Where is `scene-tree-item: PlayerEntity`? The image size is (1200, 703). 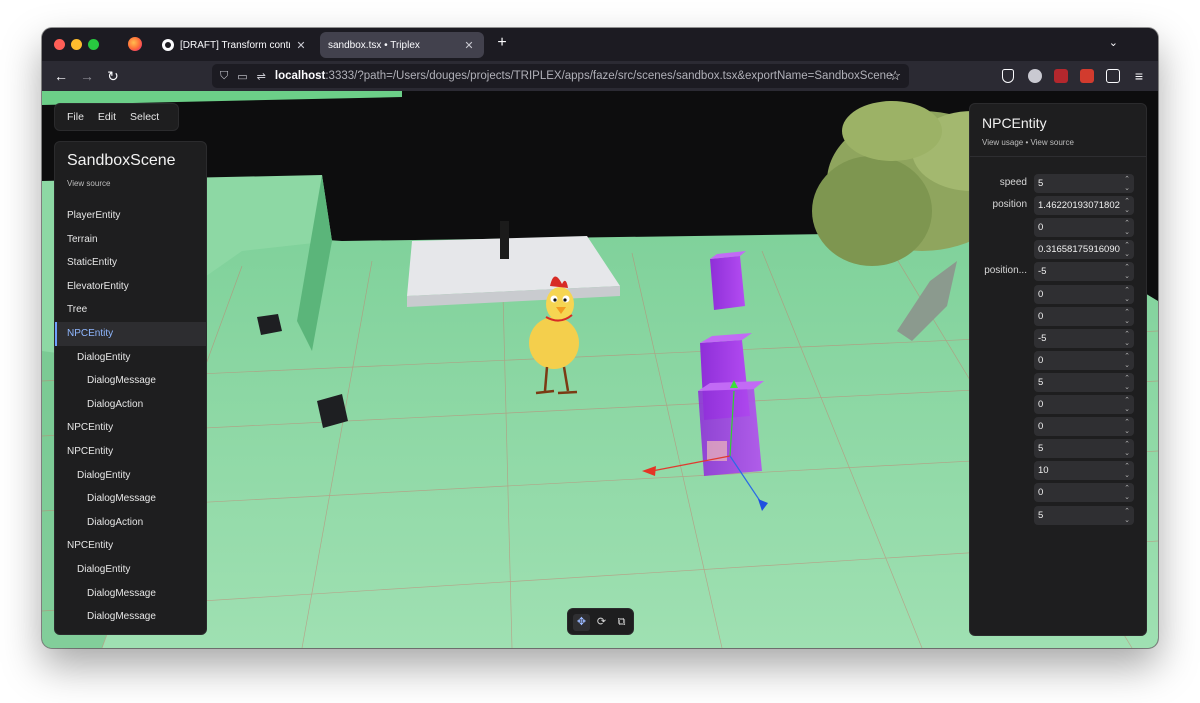
scene-tree-item: PlayerEntity is located at coordinates (130, 216).